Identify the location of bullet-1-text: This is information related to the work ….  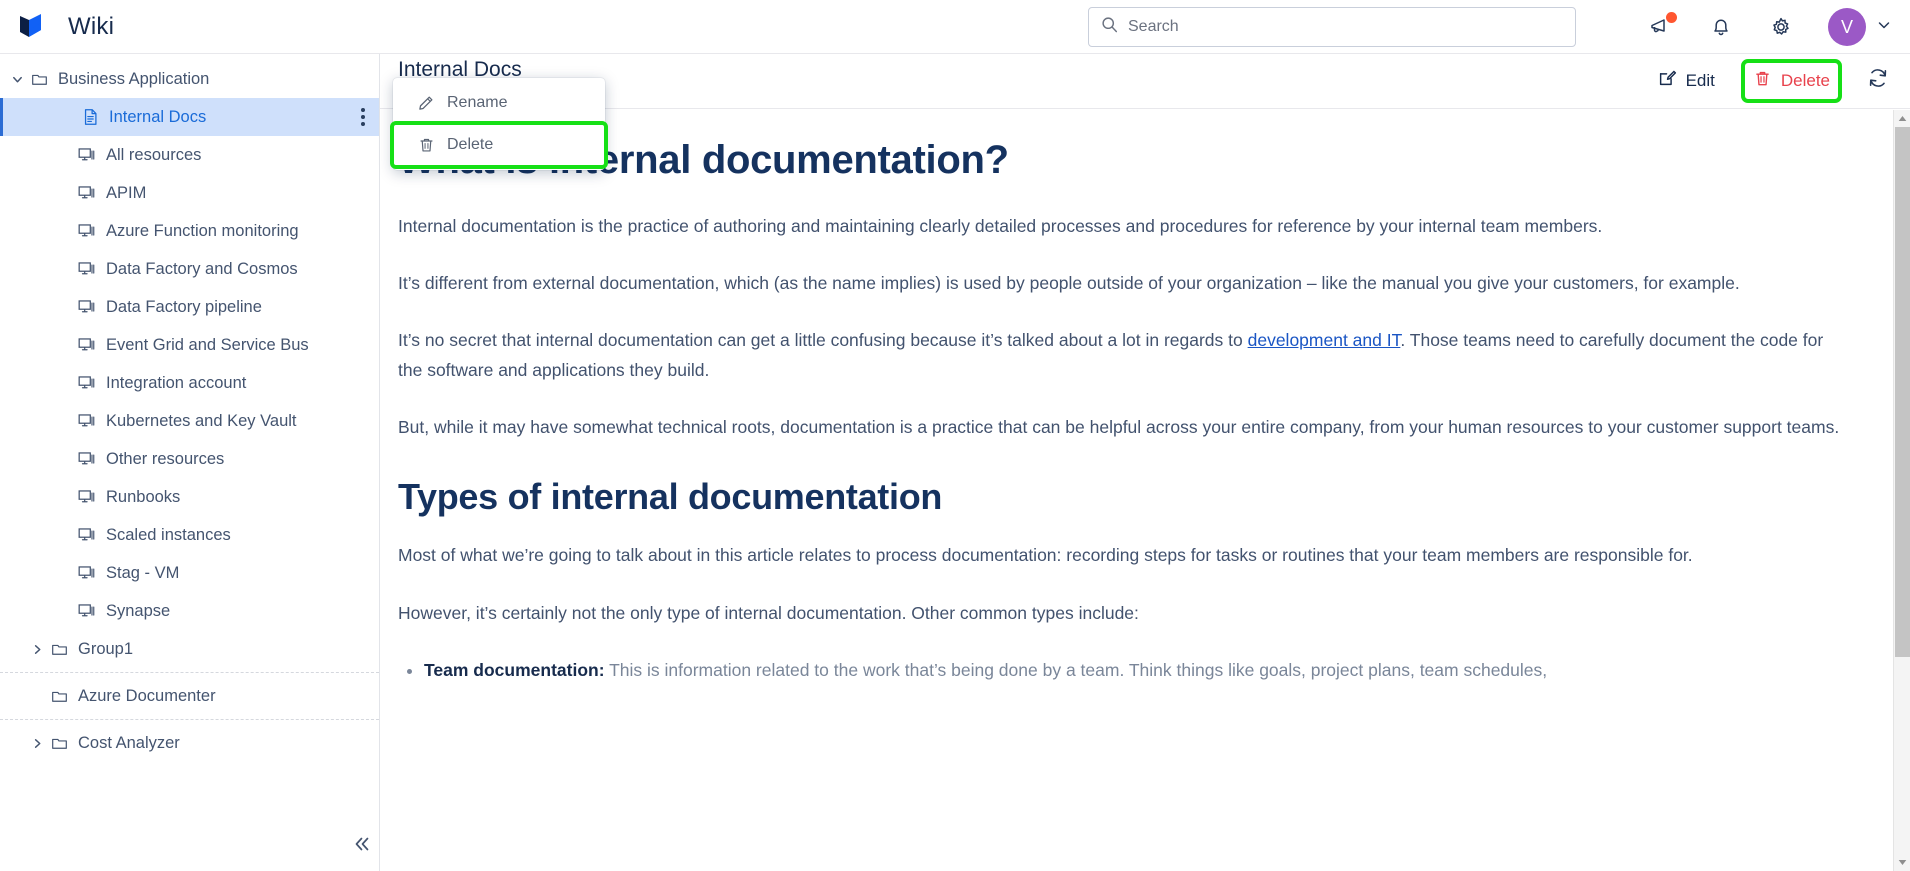
(1076, 669).